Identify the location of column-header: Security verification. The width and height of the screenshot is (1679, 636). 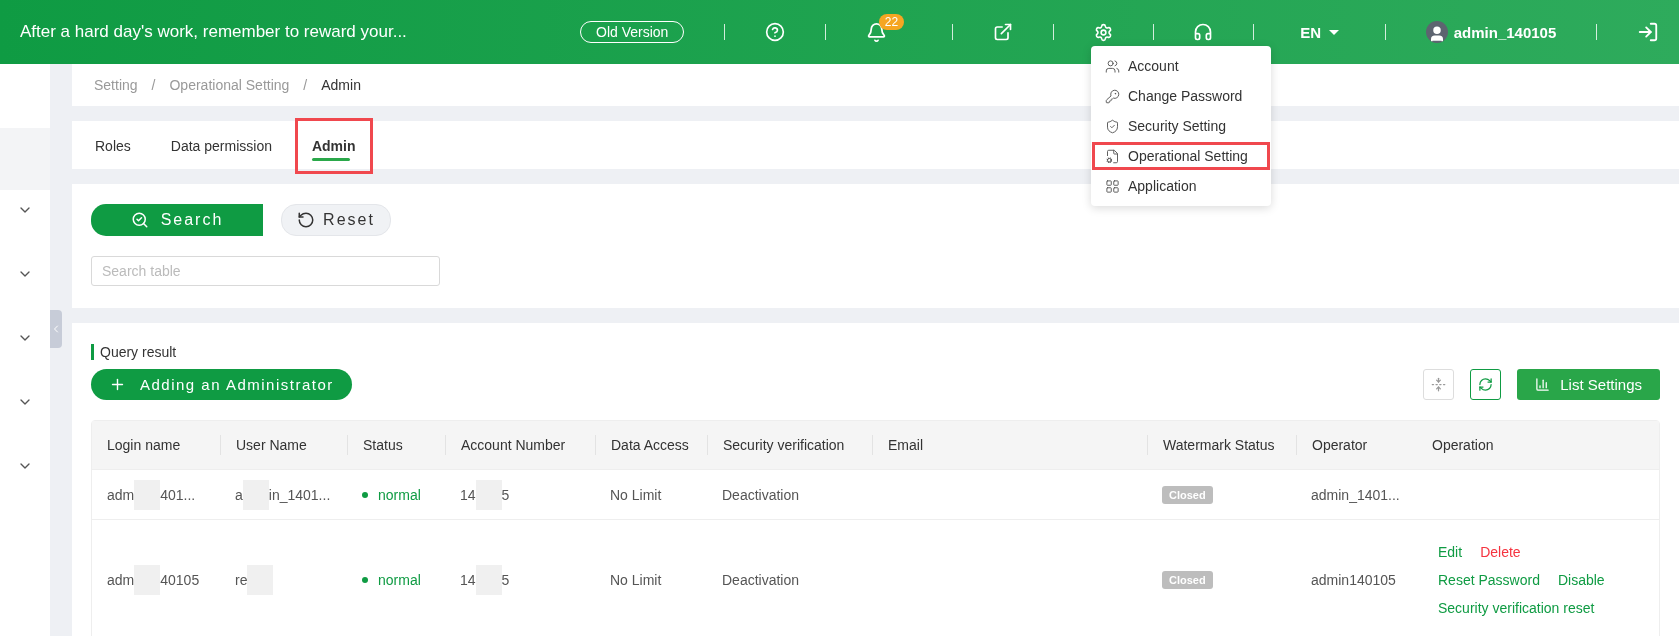
(789, 445).